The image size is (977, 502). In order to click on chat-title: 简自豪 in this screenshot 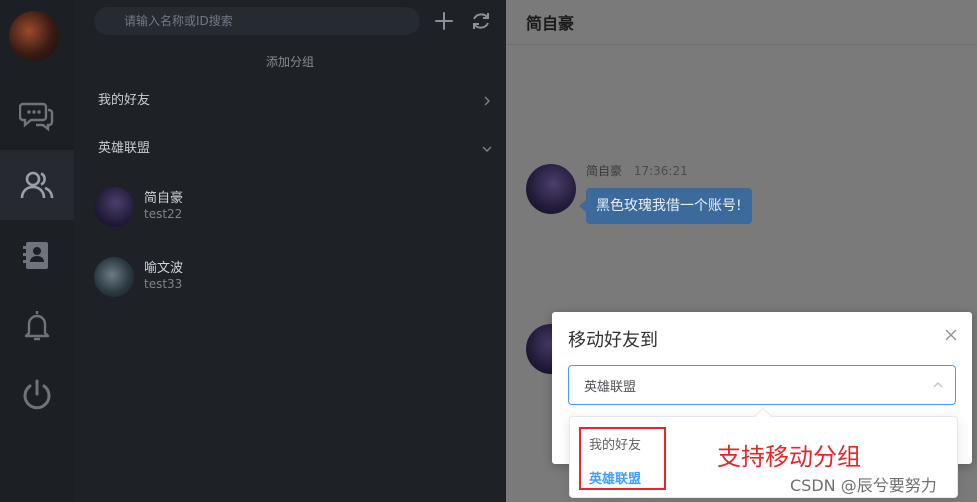, I will do `click(550, 23)`.